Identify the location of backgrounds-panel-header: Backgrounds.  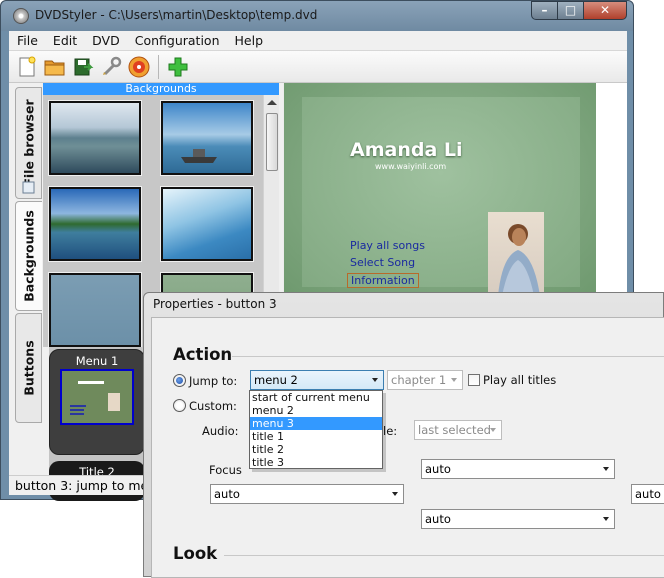
(161, 89).